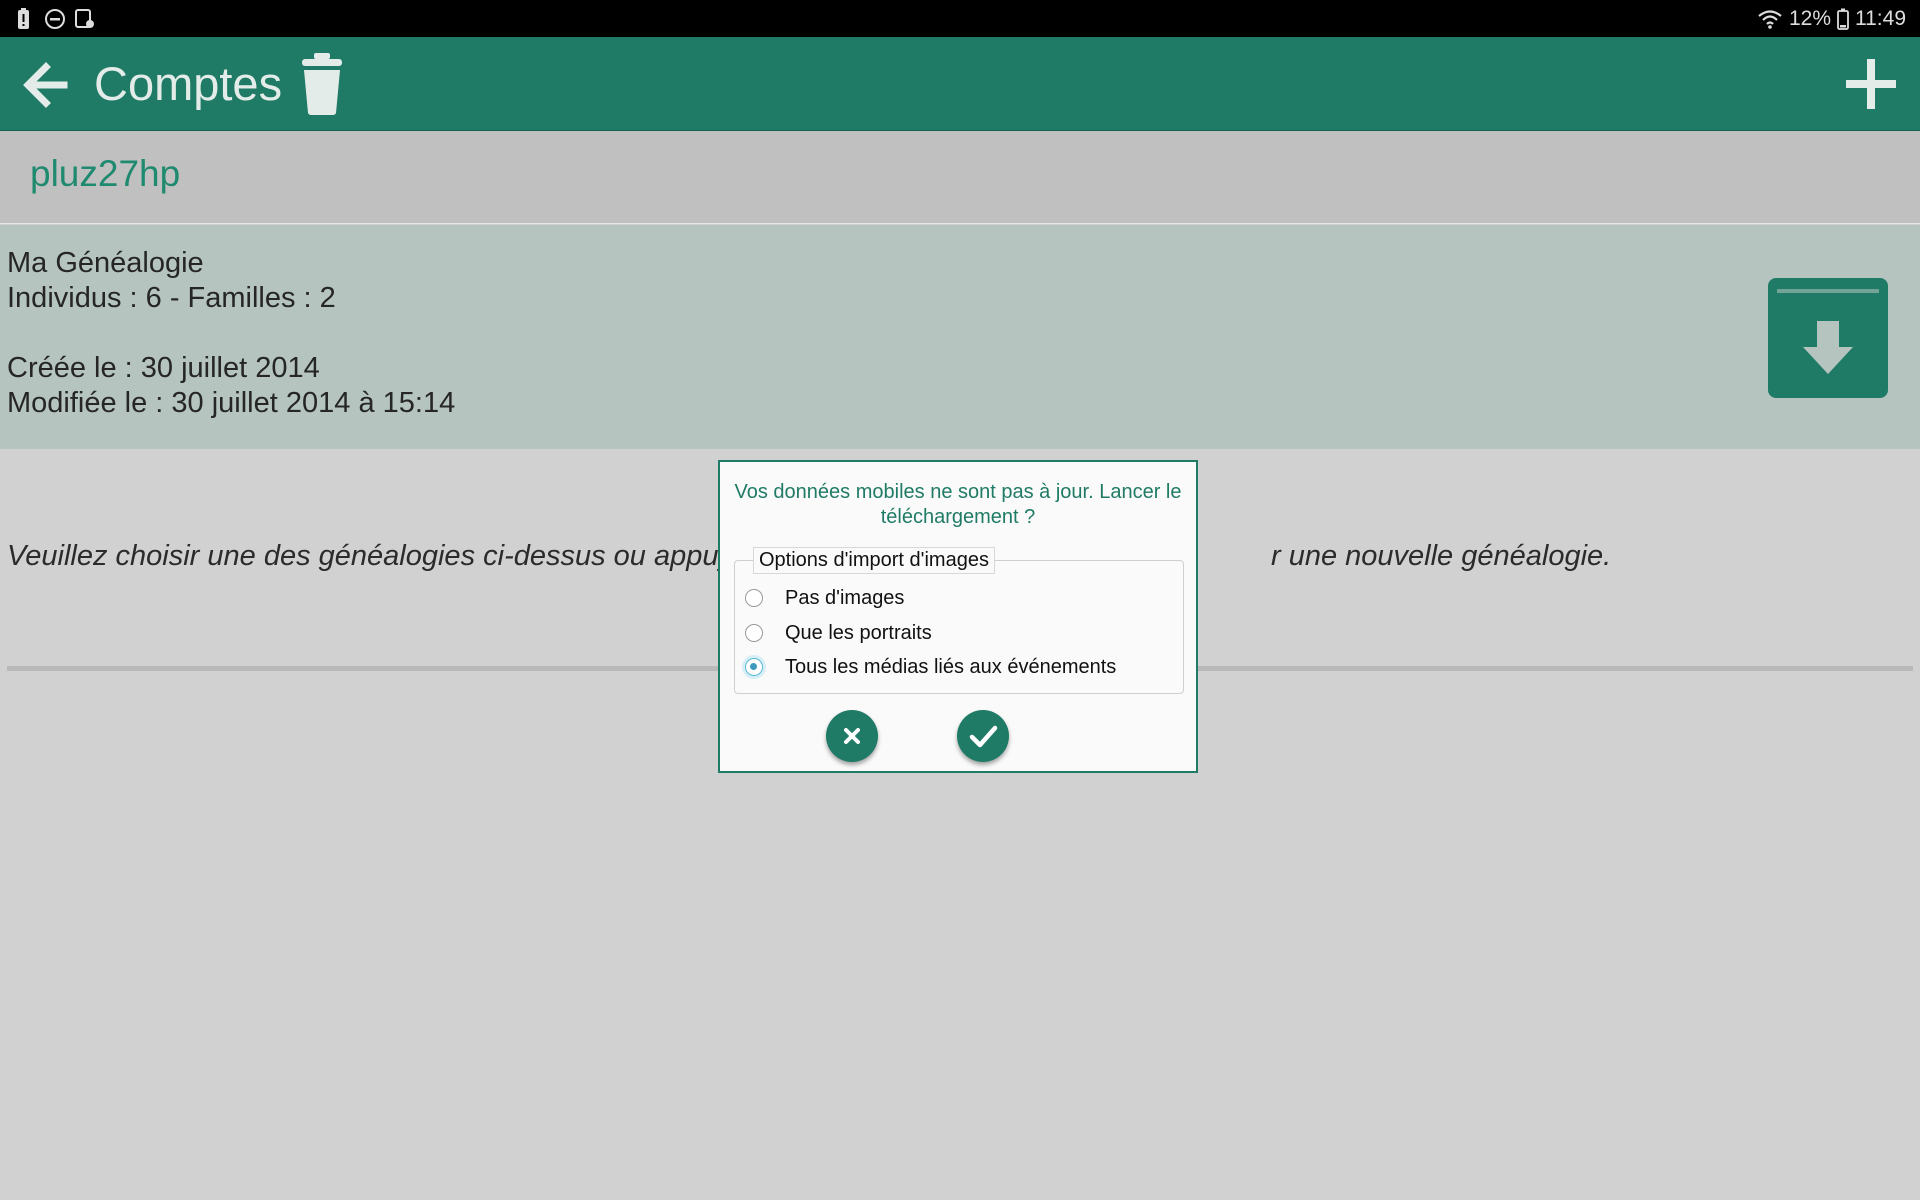 This screenshot has width=1920, height=1200. I want to click on add-button, so click(1871, 84).